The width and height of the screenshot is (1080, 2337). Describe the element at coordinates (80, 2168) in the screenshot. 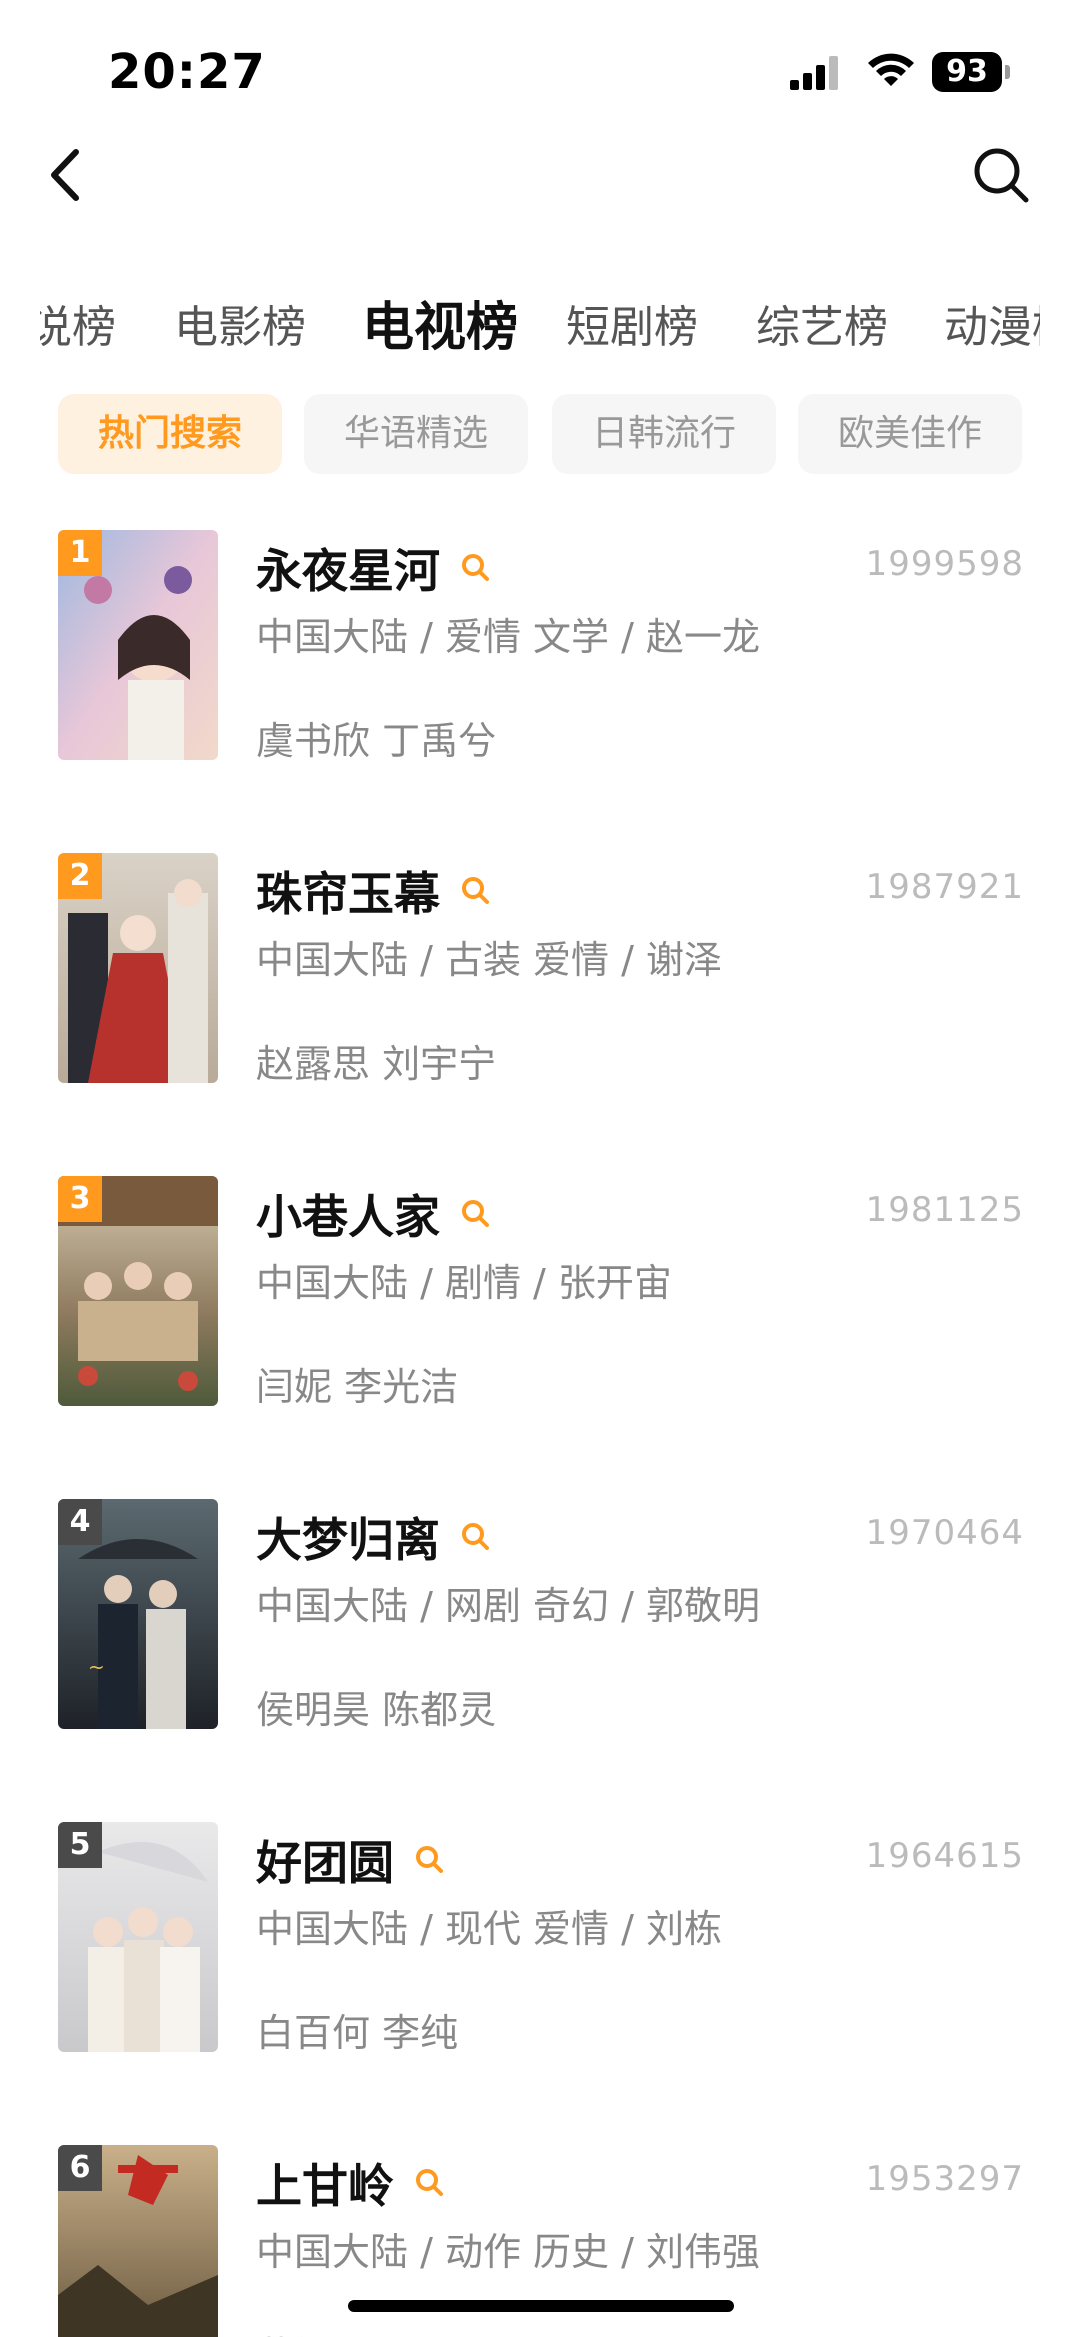

I see `rank-badge: 6` at that location.